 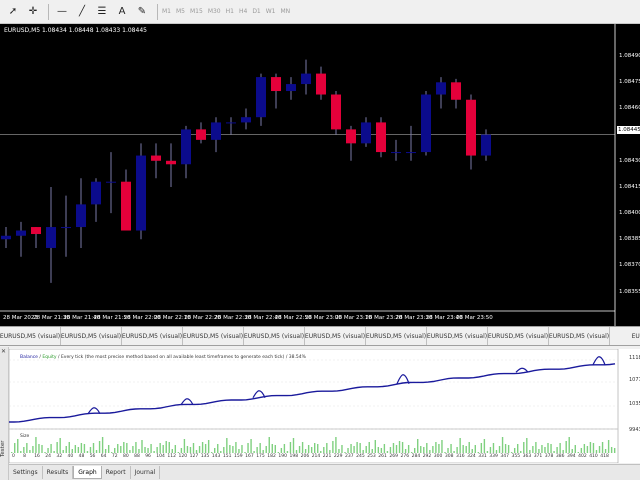 What do you see at coordinates (142, 12) in the screenshot?
I see `shapes-icon: ✎` at bounding box center [142, 12].